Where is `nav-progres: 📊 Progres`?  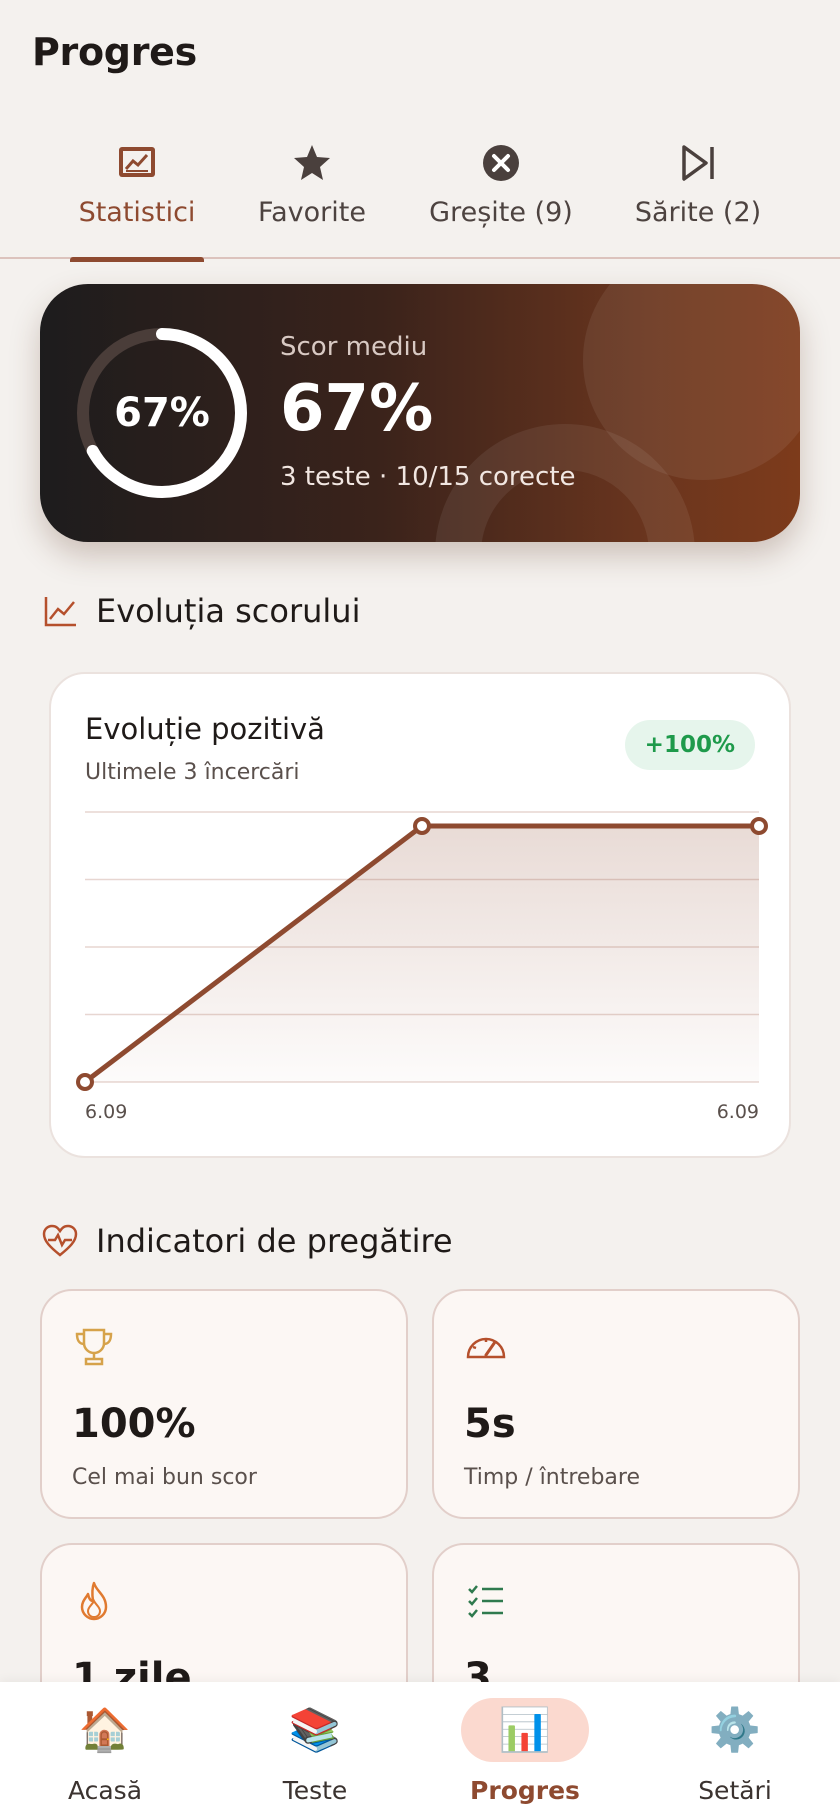
nav-progres: 📊 Progres is located at coordinates (525, 1750).